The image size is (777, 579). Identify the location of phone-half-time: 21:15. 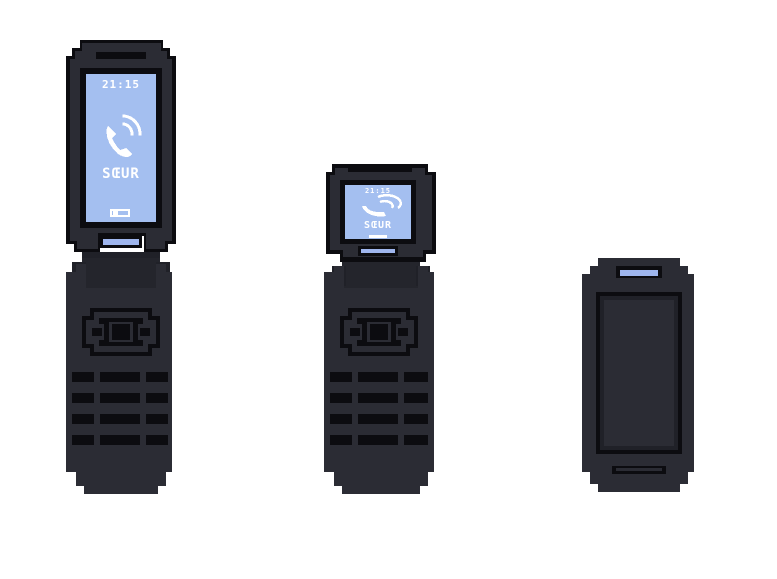
(378, 191).